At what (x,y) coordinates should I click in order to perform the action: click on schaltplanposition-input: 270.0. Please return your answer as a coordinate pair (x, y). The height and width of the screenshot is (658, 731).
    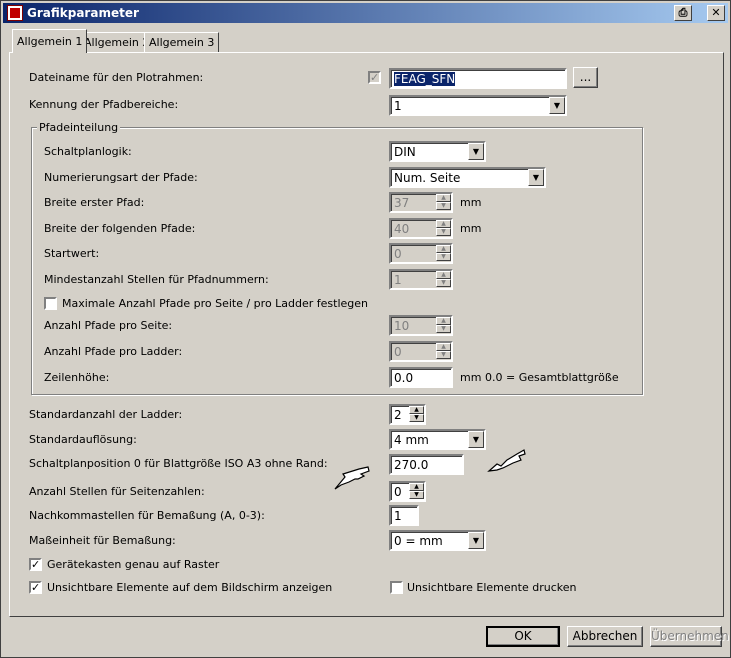
    Looking at the image, I should click on (426, 464).